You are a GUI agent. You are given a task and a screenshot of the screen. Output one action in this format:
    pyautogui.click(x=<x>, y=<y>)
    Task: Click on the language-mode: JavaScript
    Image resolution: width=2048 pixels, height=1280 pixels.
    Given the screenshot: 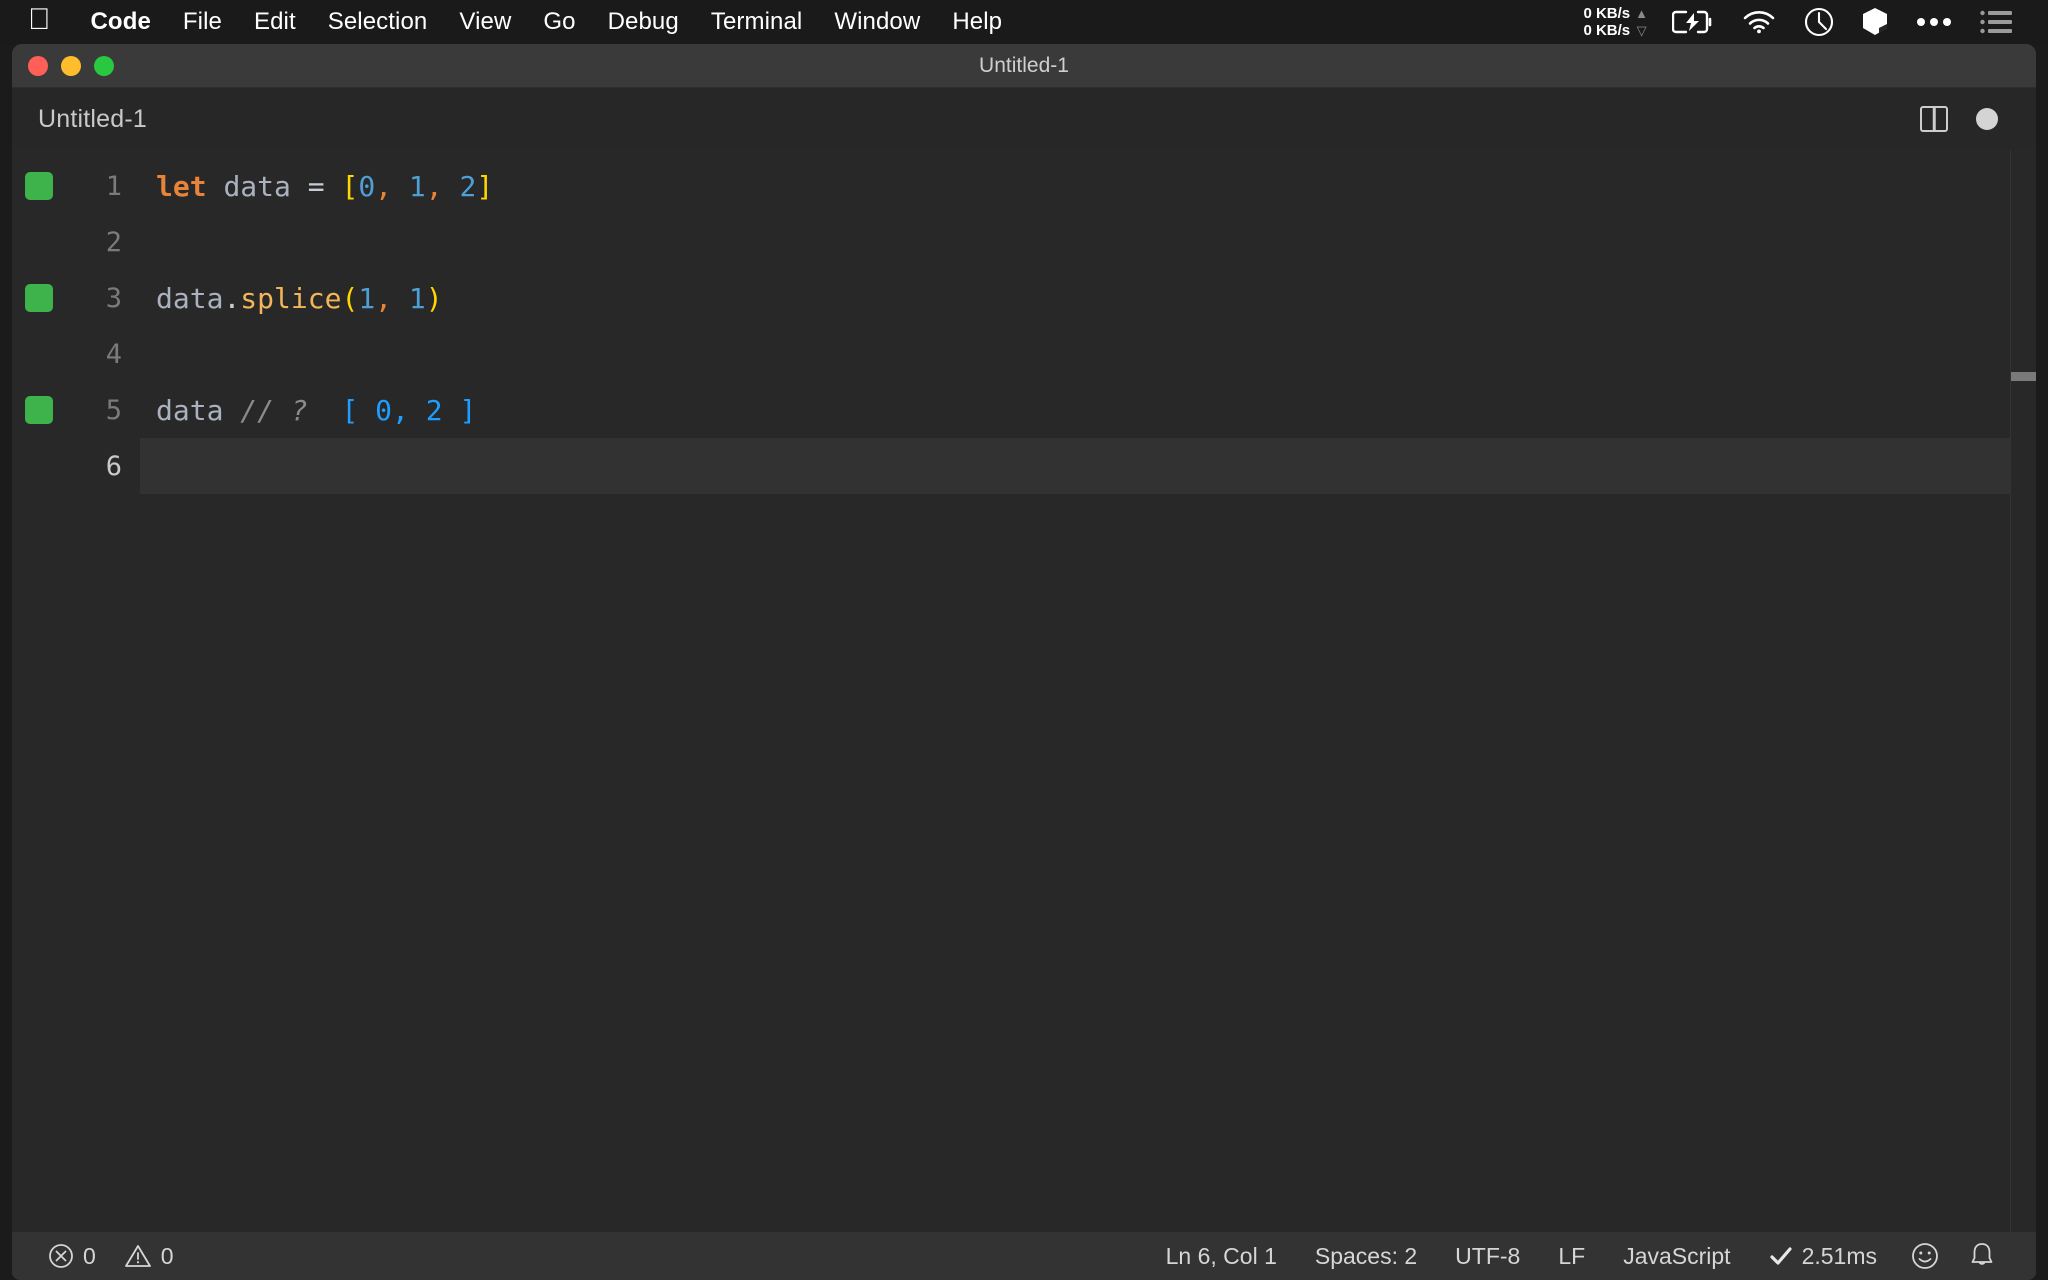 What is the action you would take?
    pyautogui.click(x=1676, y=1256)
    